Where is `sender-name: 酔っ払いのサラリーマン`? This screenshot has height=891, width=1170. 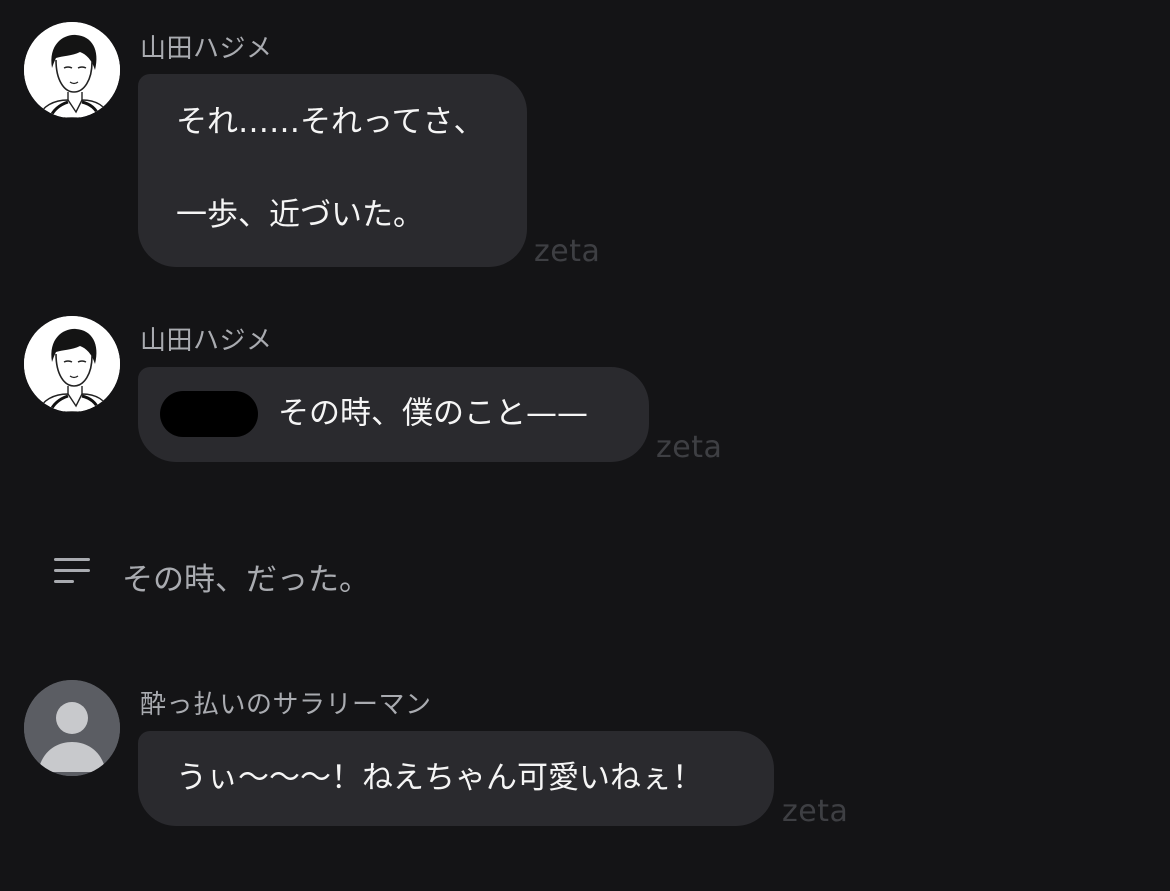 sender-name: 酔っ払いのサラリーマン is located at coordinates (286, 705).